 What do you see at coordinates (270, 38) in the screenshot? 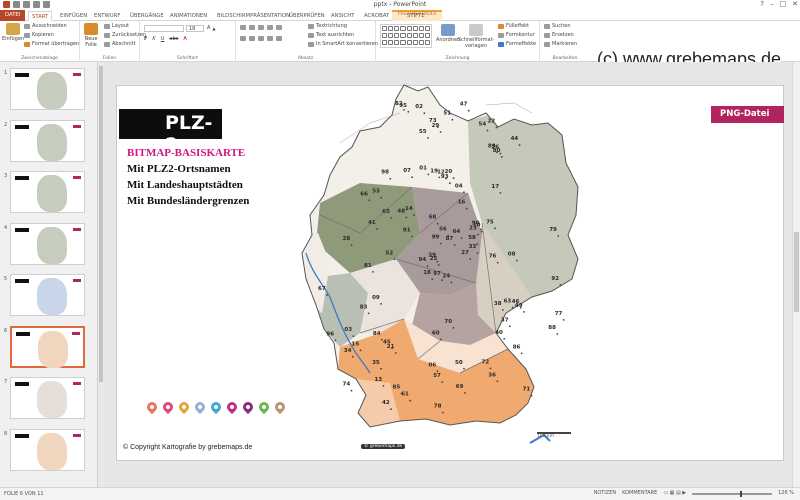
I see `justify-icon` at bounding box center [270, 38].